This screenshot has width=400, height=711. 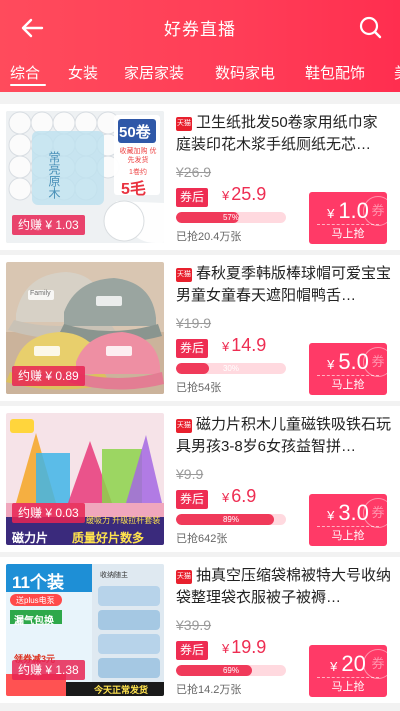 I want to click on sold-count: 已抢20.4万张, so click(x=209, y=237).